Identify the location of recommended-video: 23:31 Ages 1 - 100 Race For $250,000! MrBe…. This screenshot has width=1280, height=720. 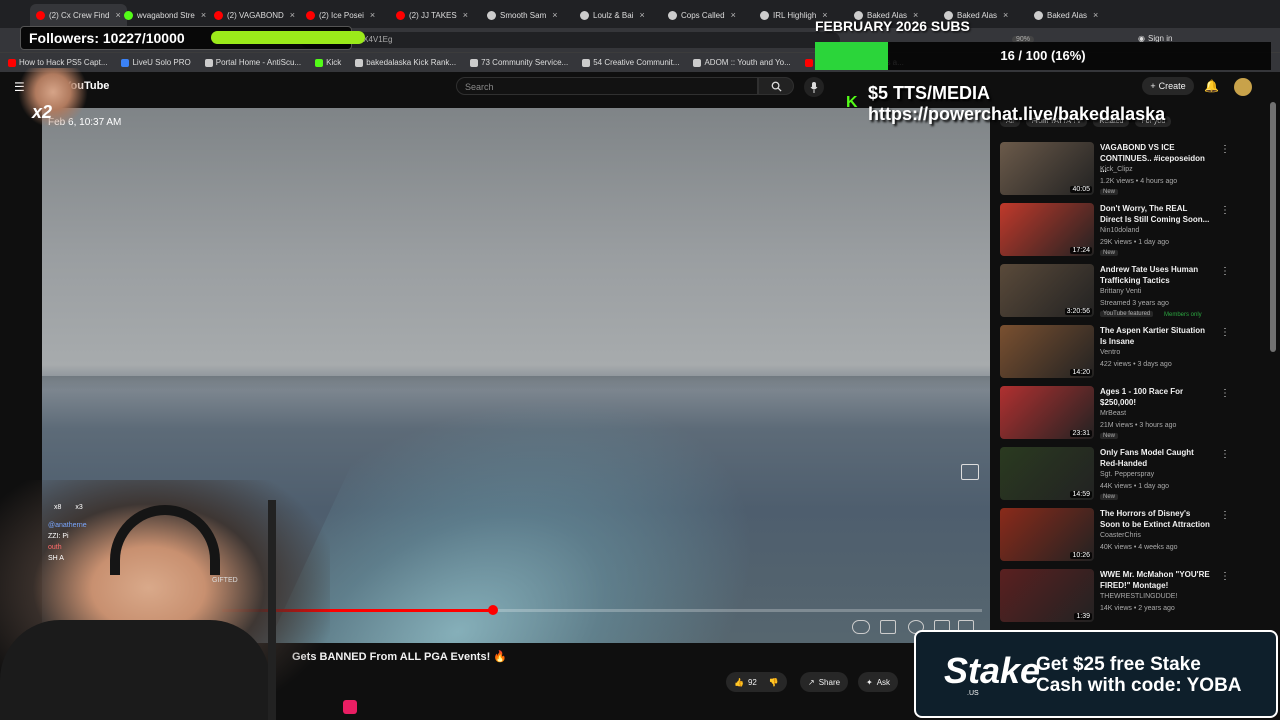
(1130, 414).